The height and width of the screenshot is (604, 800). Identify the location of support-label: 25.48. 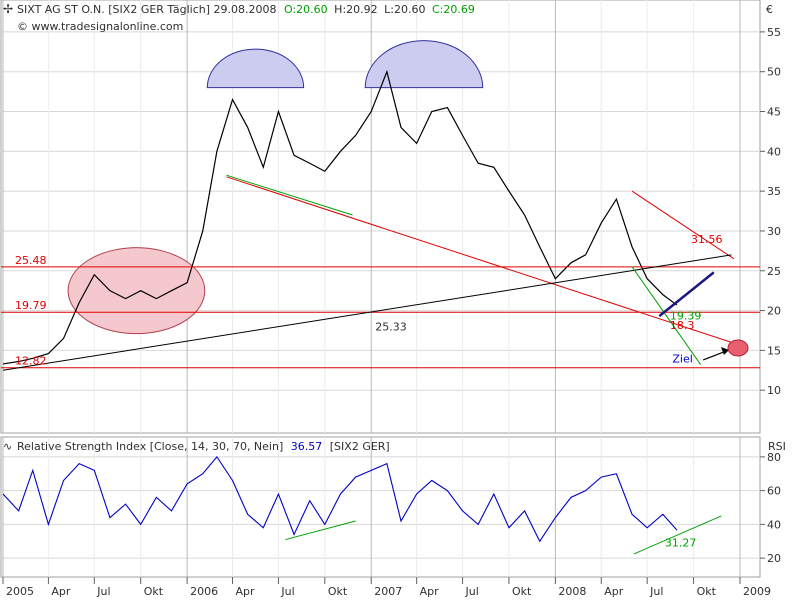
(31, 260).